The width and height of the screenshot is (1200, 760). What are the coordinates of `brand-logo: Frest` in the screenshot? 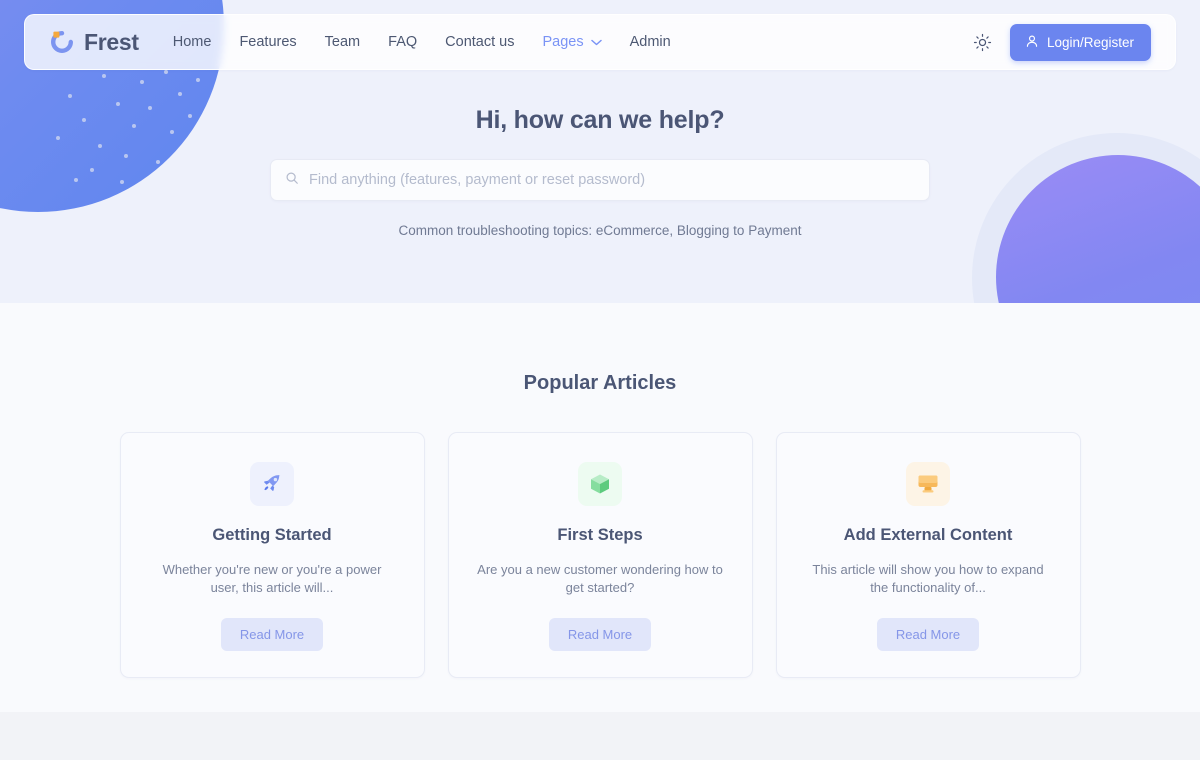 It's located at (94, 42).